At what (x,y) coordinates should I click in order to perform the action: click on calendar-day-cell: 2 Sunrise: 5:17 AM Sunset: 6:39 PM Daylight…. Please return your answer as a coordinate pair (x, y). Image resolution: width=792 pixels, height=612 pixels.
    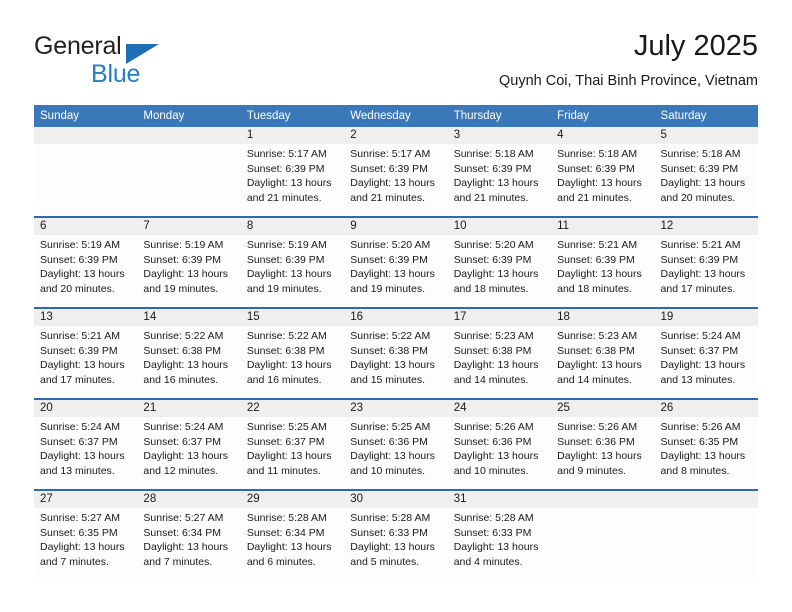
    Looking at the image, I should click on (396, 172).